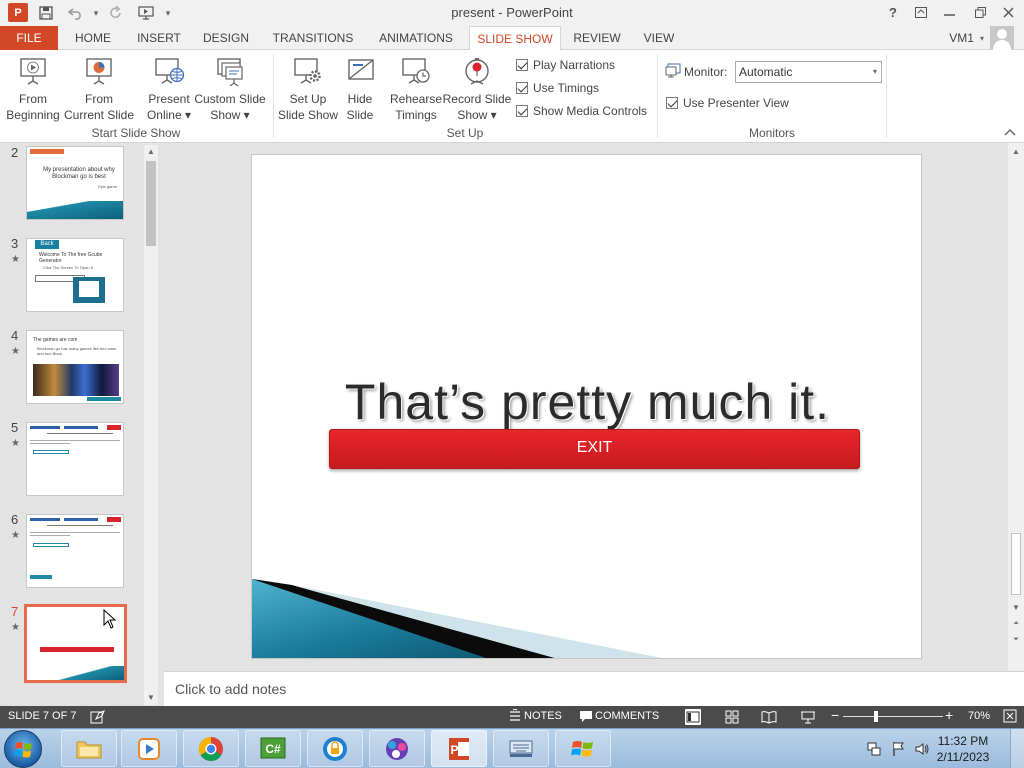 Image resolution: width=1024 pixels, height=768 pixels. I want to click on notes-button: NOTES, so click(543, 716).